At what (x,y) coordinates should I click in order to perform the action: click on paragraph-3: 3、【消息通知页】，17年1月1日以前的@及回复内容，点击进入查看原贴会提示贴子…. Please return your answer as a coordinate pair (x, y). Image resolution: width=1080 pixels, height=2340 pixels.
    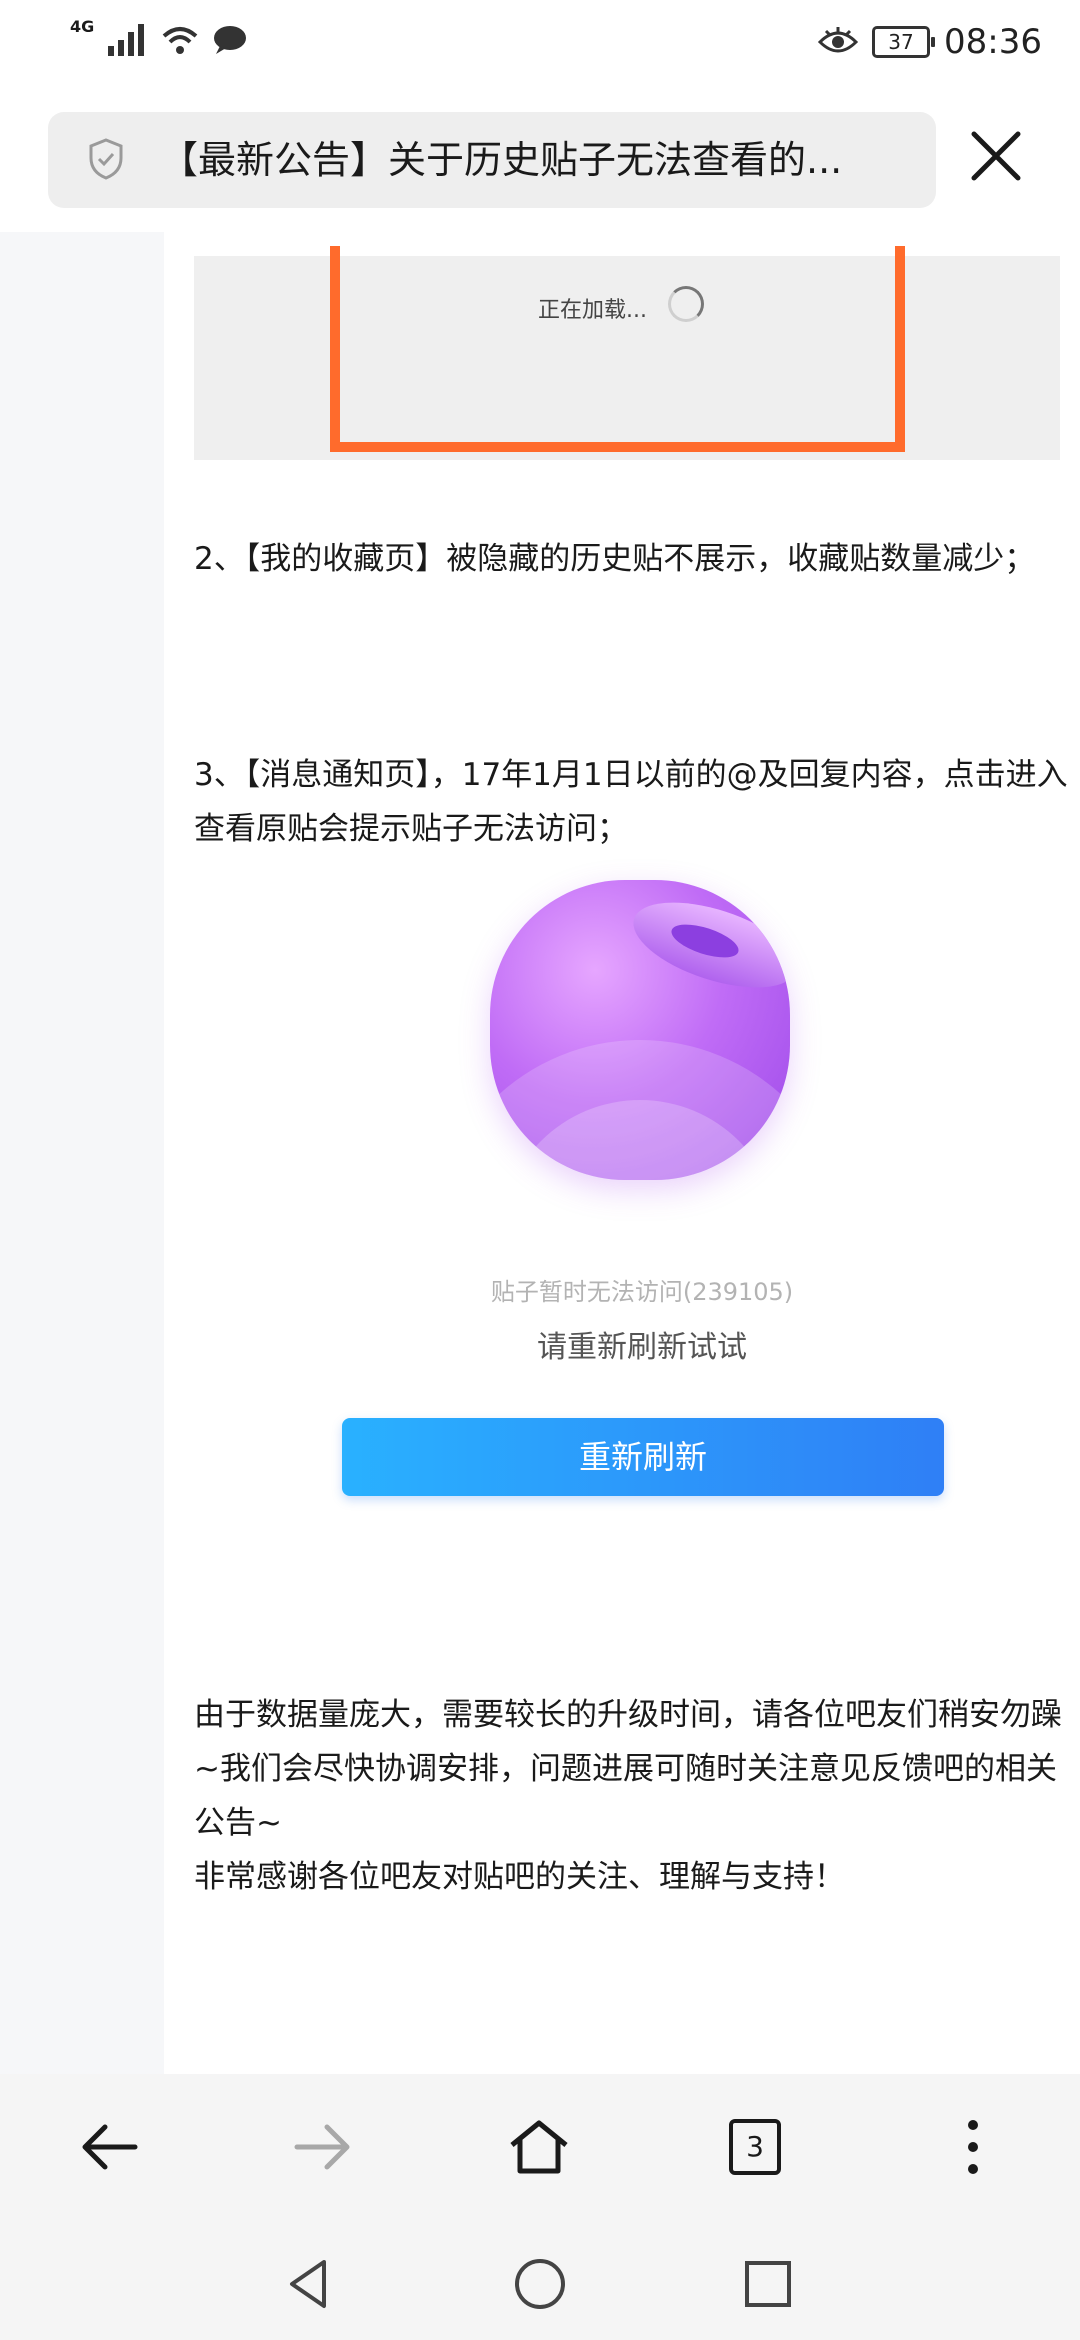
    Looking at the image, I should click on (631, 802).